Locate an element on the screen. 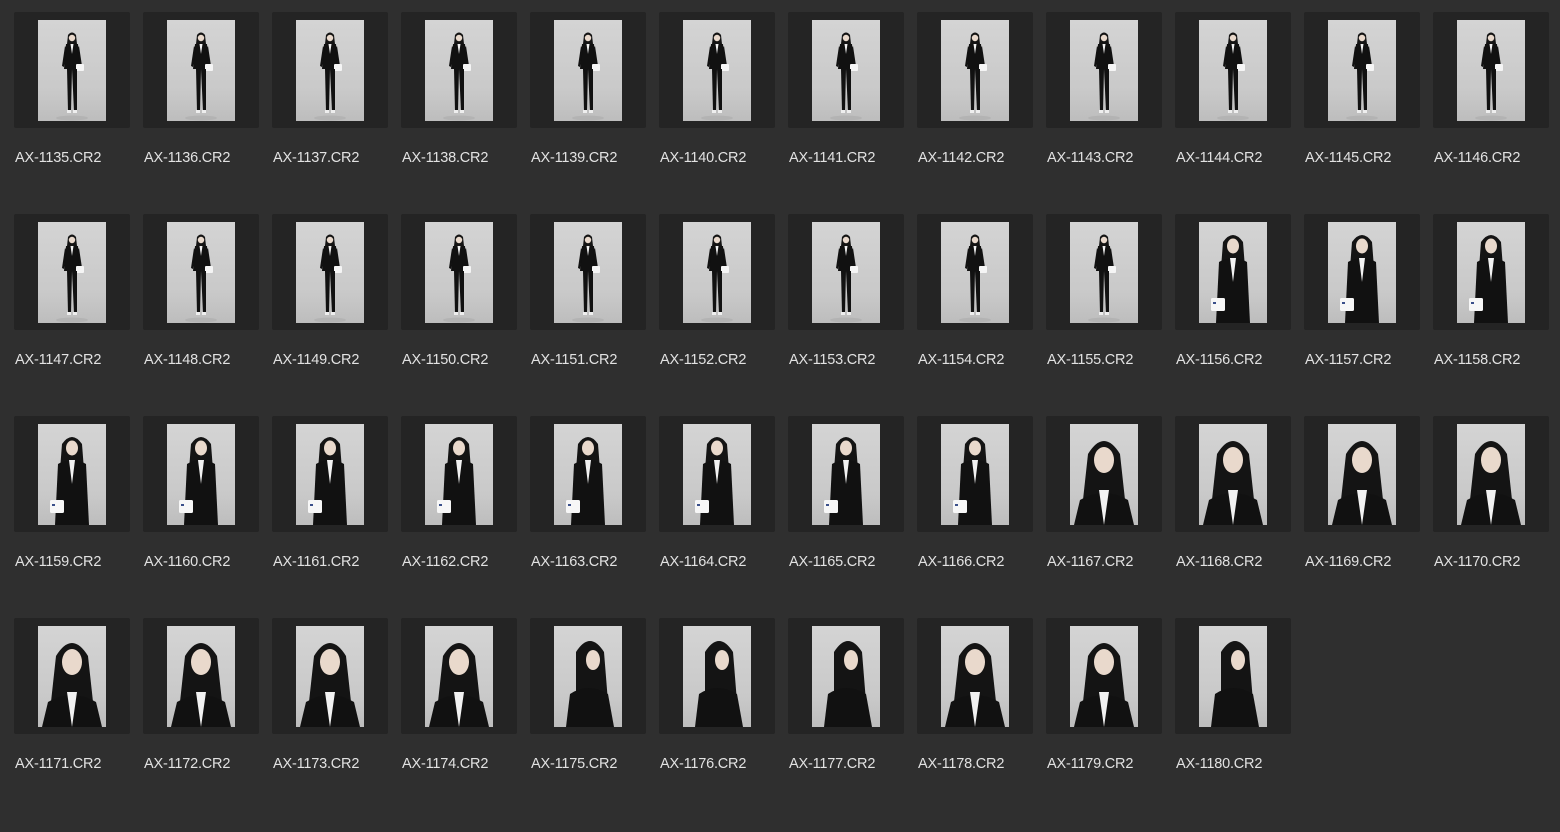 This screenshot has width=1560, height=832. file-tile: AX-1135.CR2 is located at coordinates (78, 107).